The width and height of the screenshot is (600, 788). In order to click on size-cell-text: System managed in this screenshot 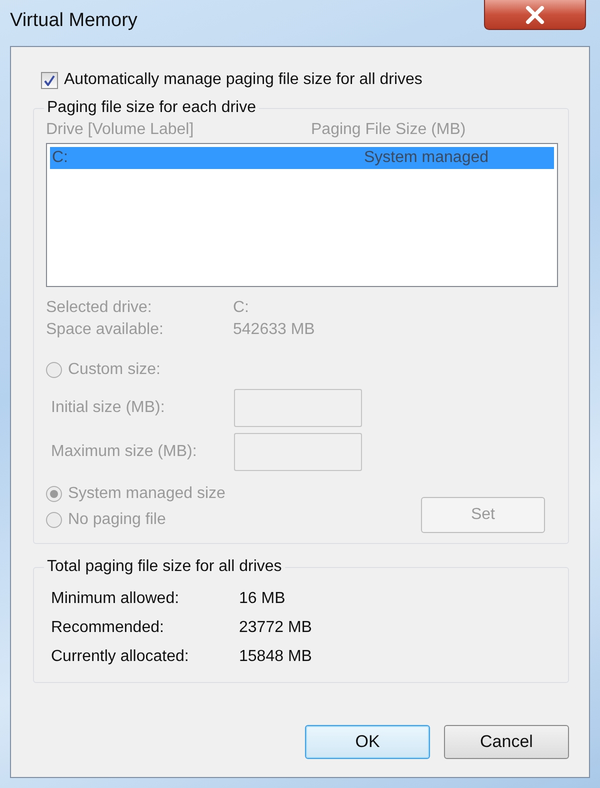, I will do `click(427, 158)`.